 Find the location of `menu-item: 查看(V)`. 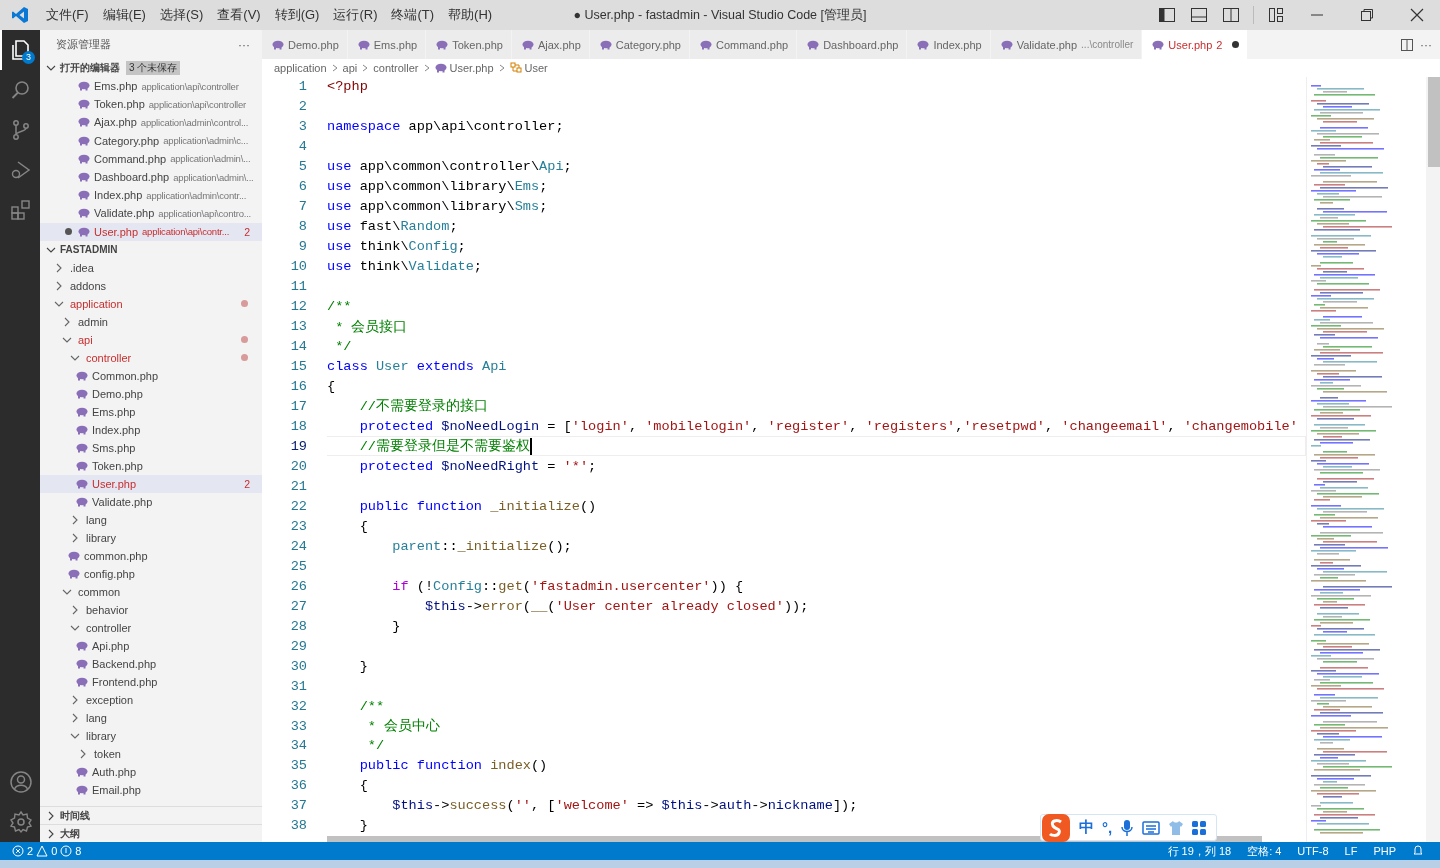

menu-item: 查看(V) is located at coordinates (239, 15).